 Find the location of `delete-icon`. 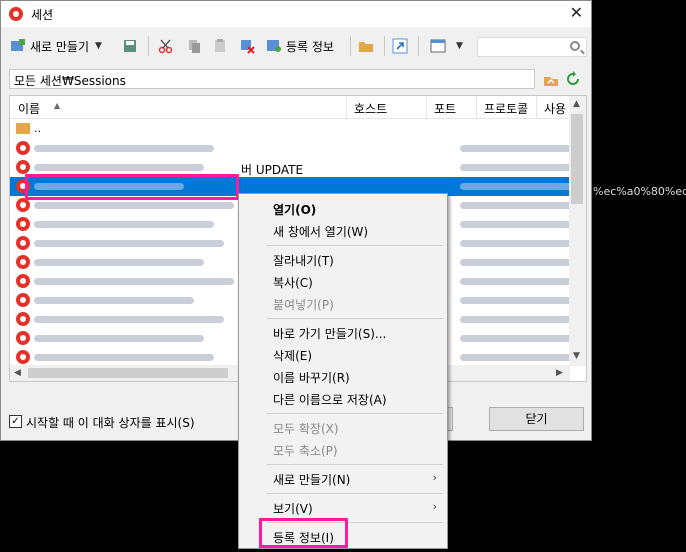

delete-icon is located at coordinates (247, 46).